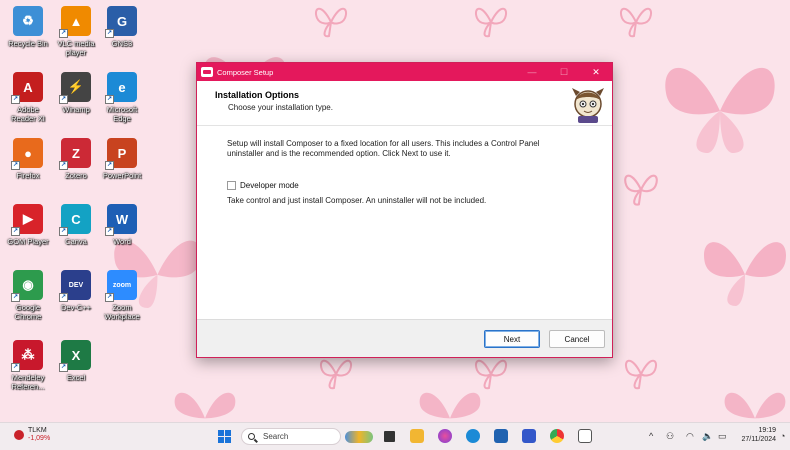  I want to click on chrome-taskbar-icon, so click(557, 436).